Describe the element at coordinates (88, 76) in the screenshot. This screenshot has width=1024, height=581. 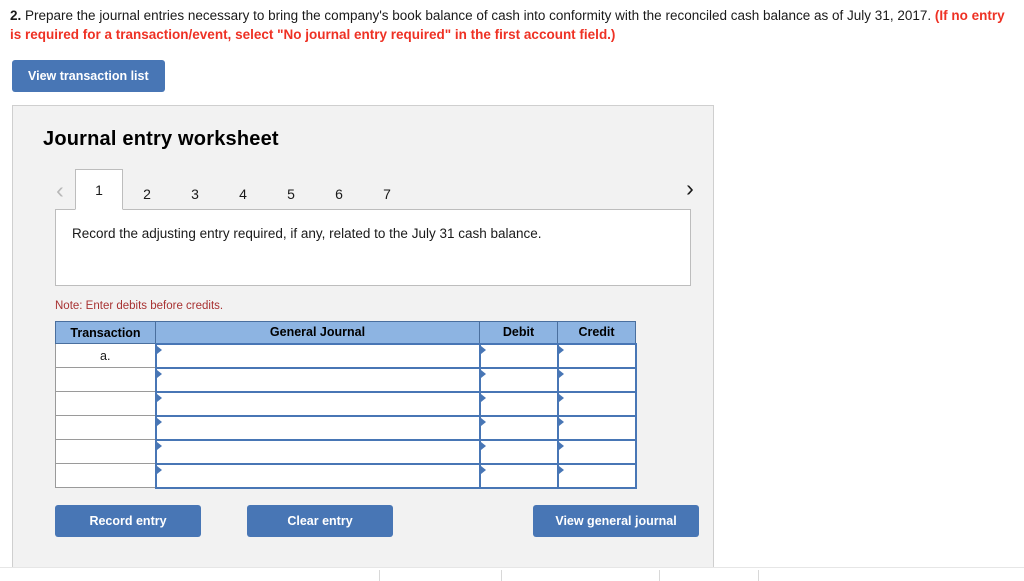
I see `view-transaction-list-button: View transaction list` at that location.